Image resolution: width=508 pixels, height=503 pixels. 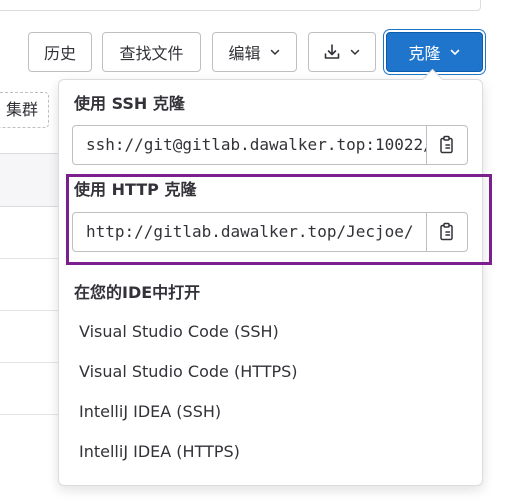 What do you see at coordinates (240, 5) in the screenshot?
I see `page-header-edge` at bounding box center [240, 5].